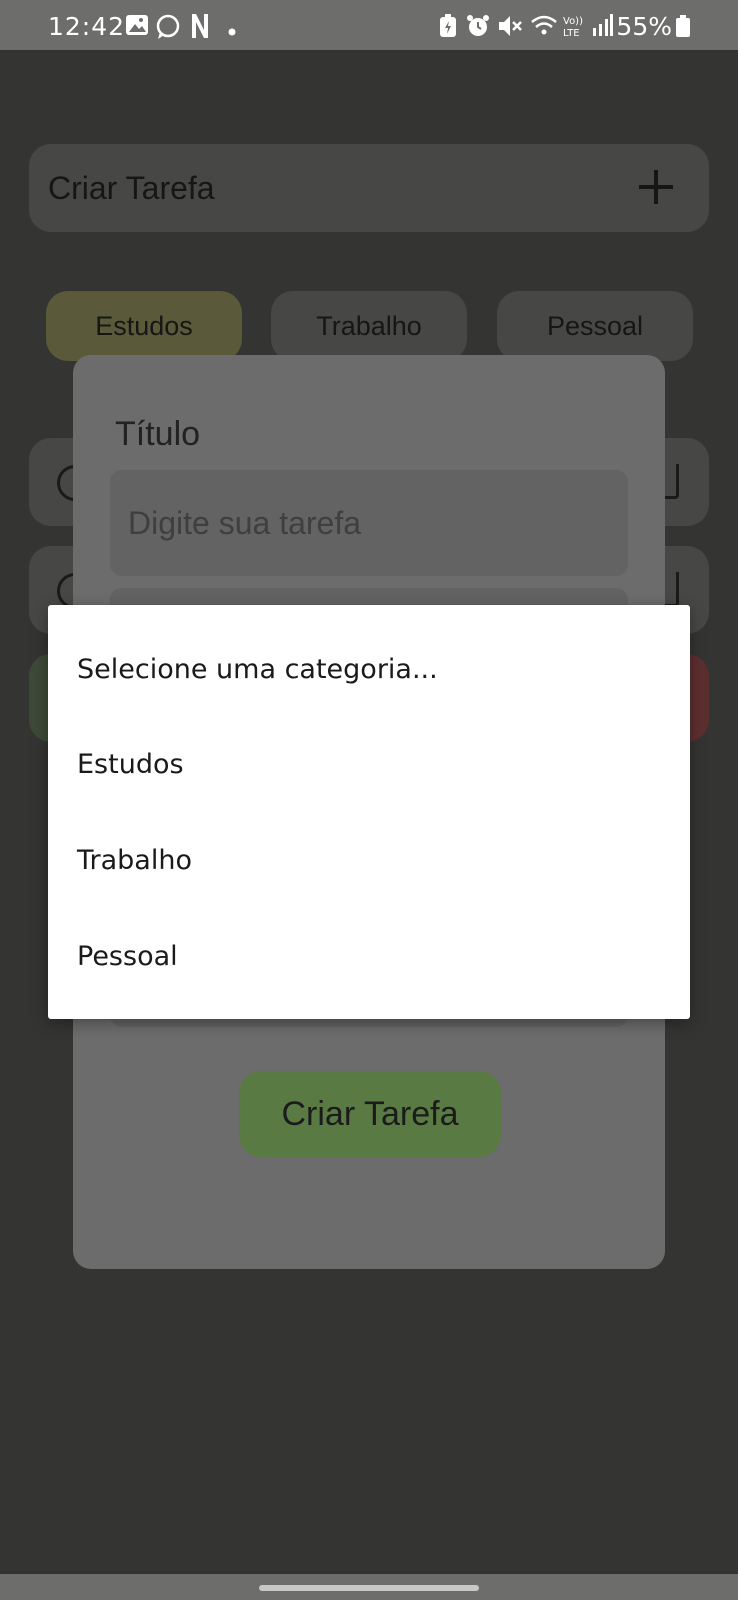 This screenshot has width=738, height=1600. I want to click on category-chip-estudos: Estudos, so click(144, 326).